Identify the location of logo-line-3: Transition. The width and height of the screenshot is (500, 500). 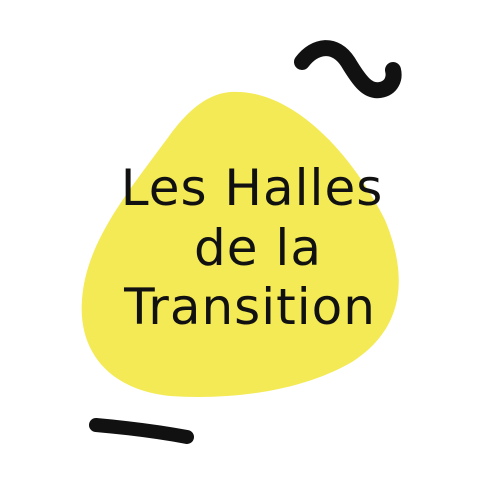
(249, 307).